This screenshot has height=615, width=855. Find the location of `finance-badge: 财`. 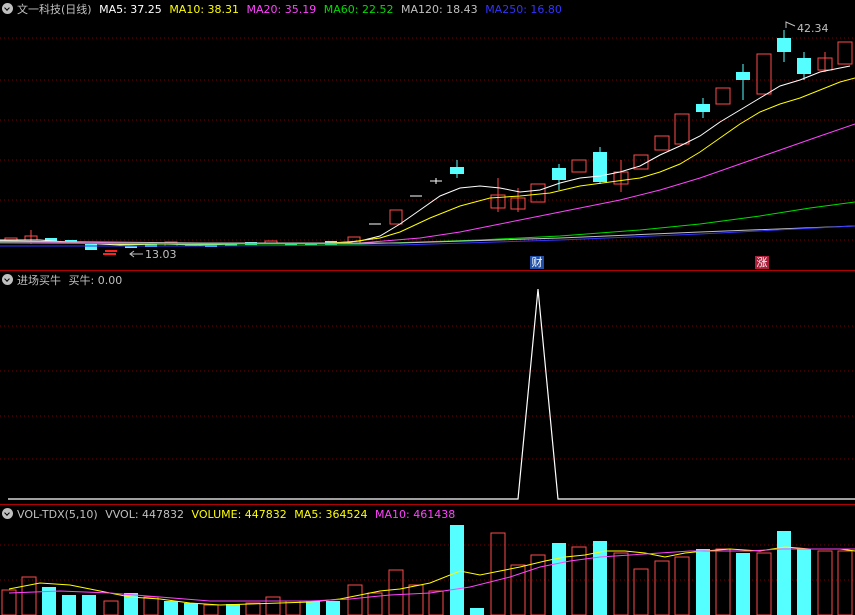

finance-badge: 财 is located at coordinates (537, 262).